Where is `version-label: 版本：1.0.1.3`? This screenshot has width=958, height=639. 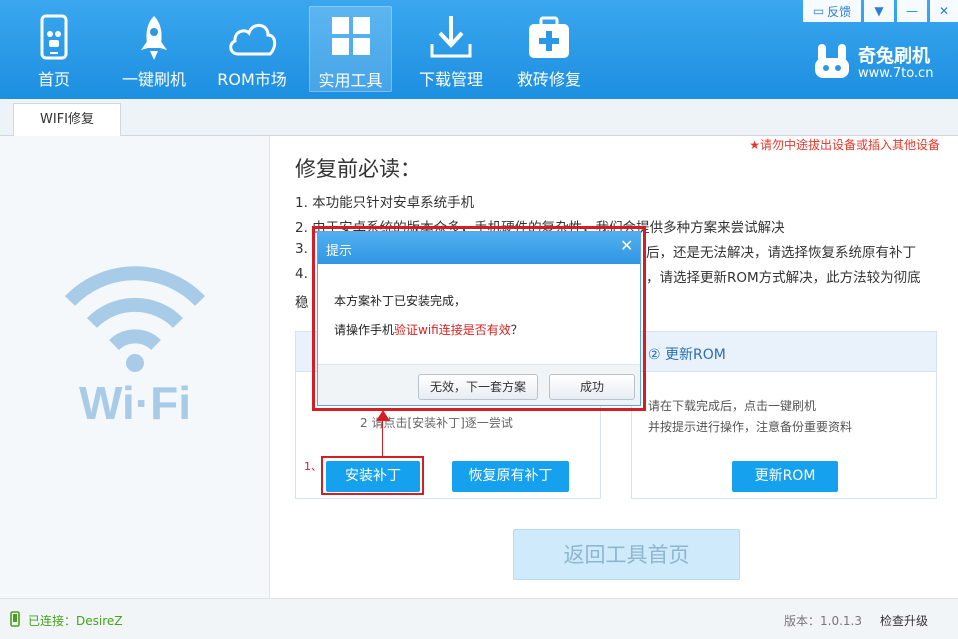 version-label: 版本：1.0.1.3 is located at coordinates (823, 621).